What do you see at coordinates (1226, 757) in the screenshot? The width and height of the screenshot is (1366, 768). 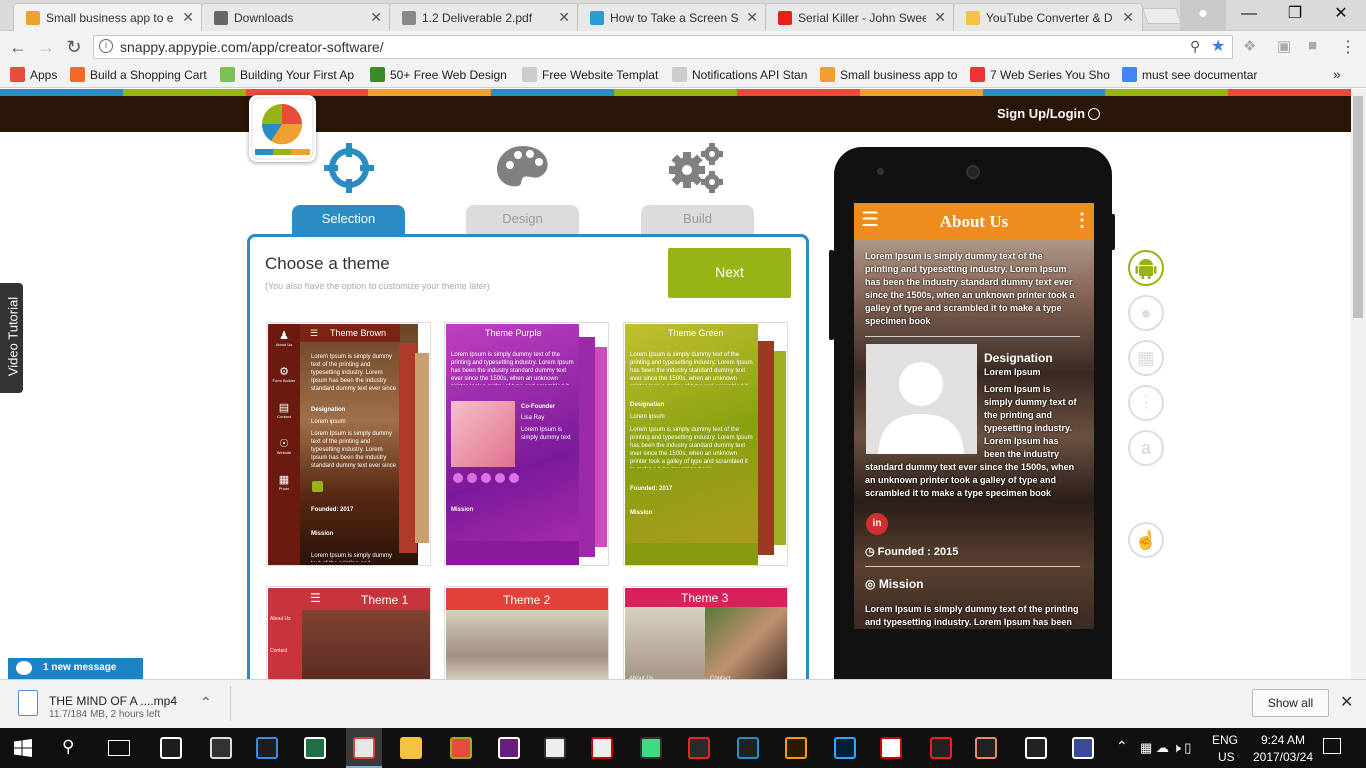 I see `region-indicator: US` at bounding box center [1226, 757].